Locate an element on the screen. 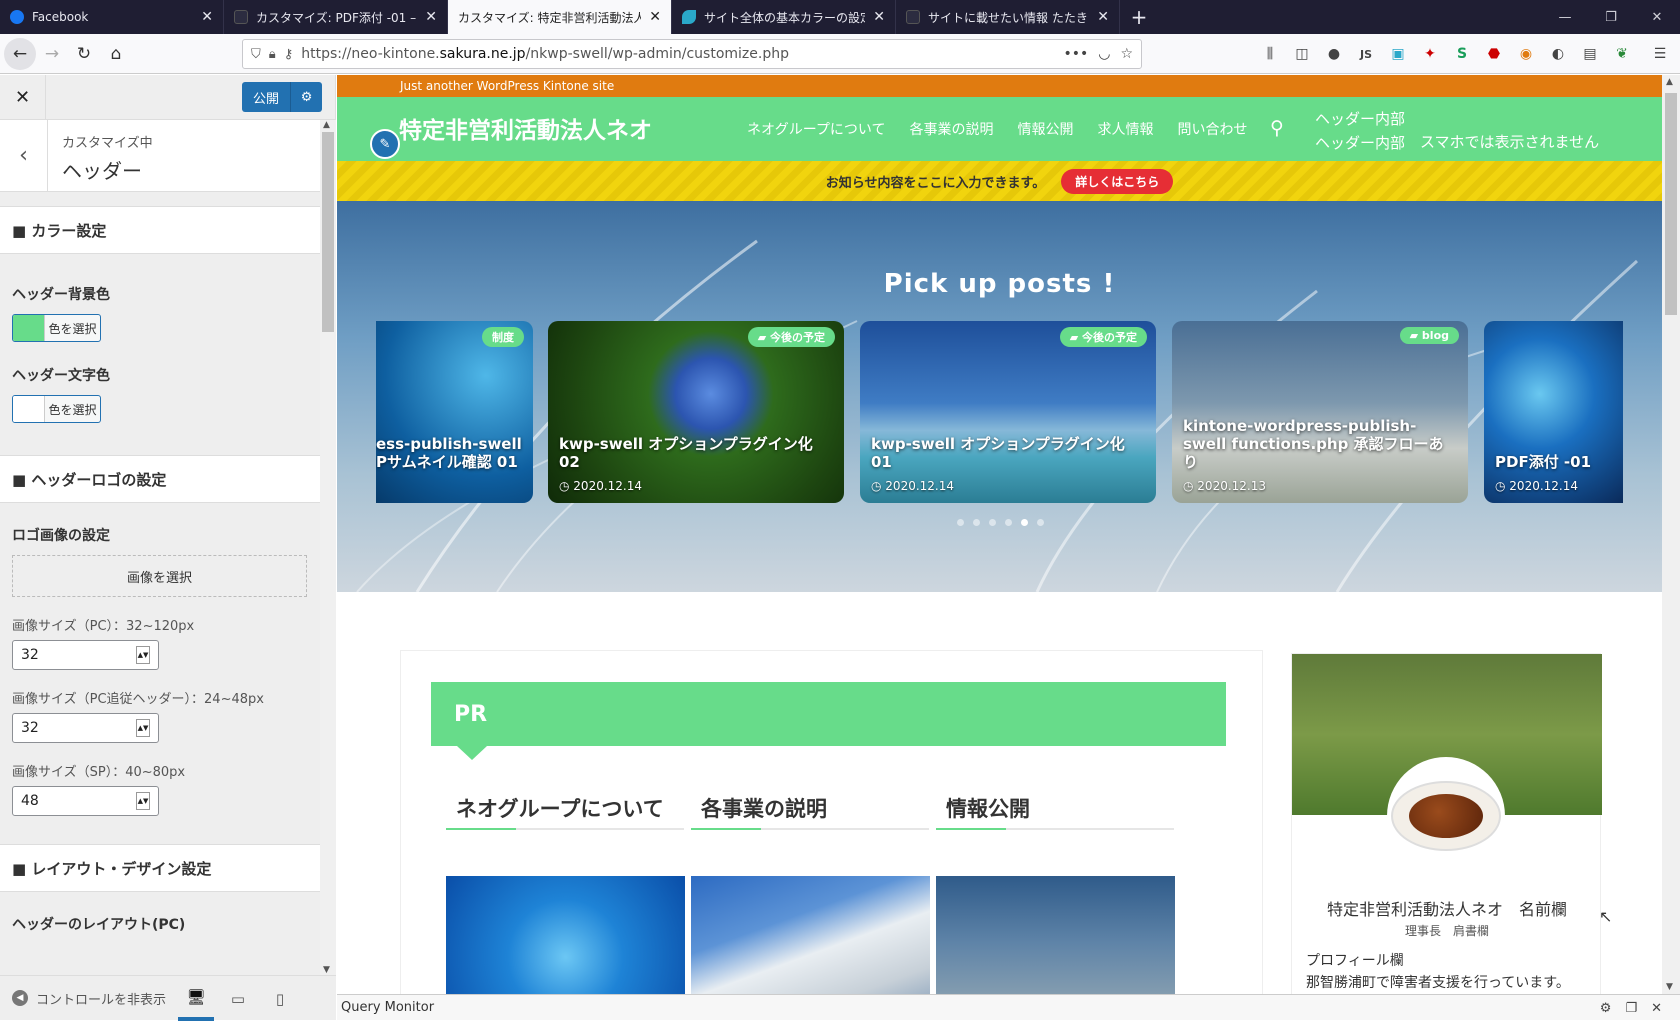  close-customizer-icon: ✕ is located at coordinates (23, 97).